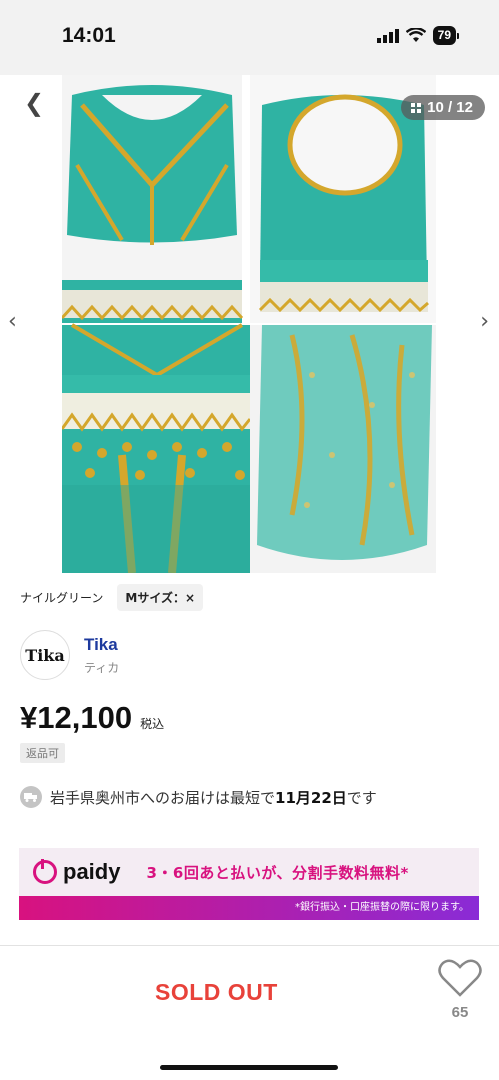 Image resolution: width=499 pixels, height=1080 pixels. I want to click on paidy-logo-icon, so click(45, 871).